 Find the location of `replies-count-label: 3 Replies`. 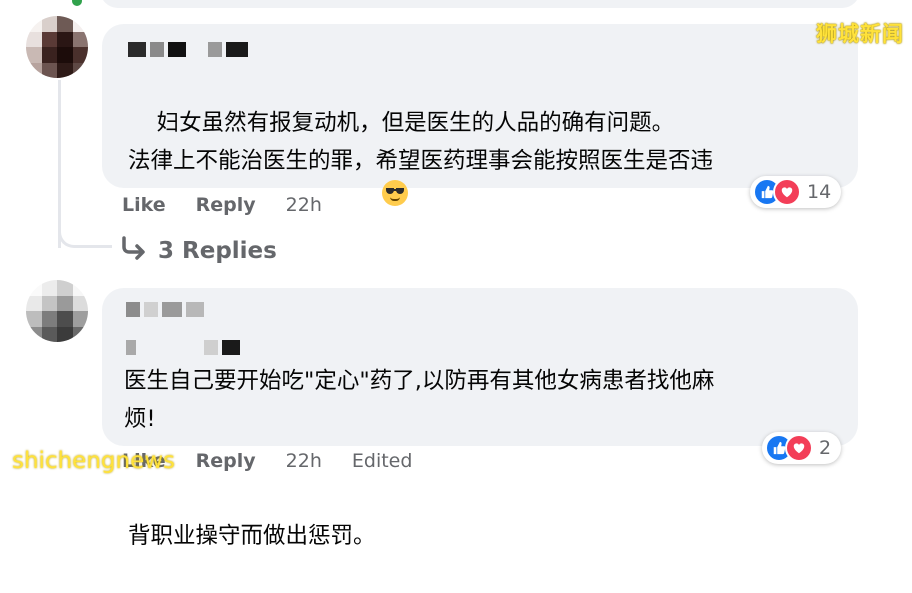

replies-count-label: 3 Replies is located at coordinates (217, 251).